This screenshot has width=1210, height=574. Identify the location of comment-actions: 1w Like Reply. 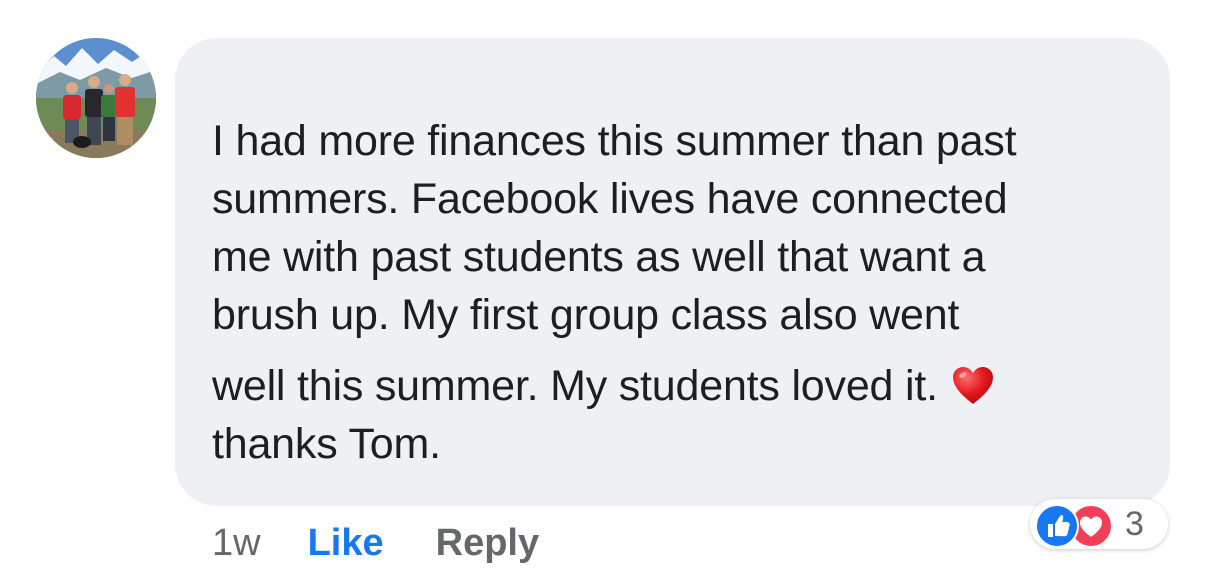
(375, 543).